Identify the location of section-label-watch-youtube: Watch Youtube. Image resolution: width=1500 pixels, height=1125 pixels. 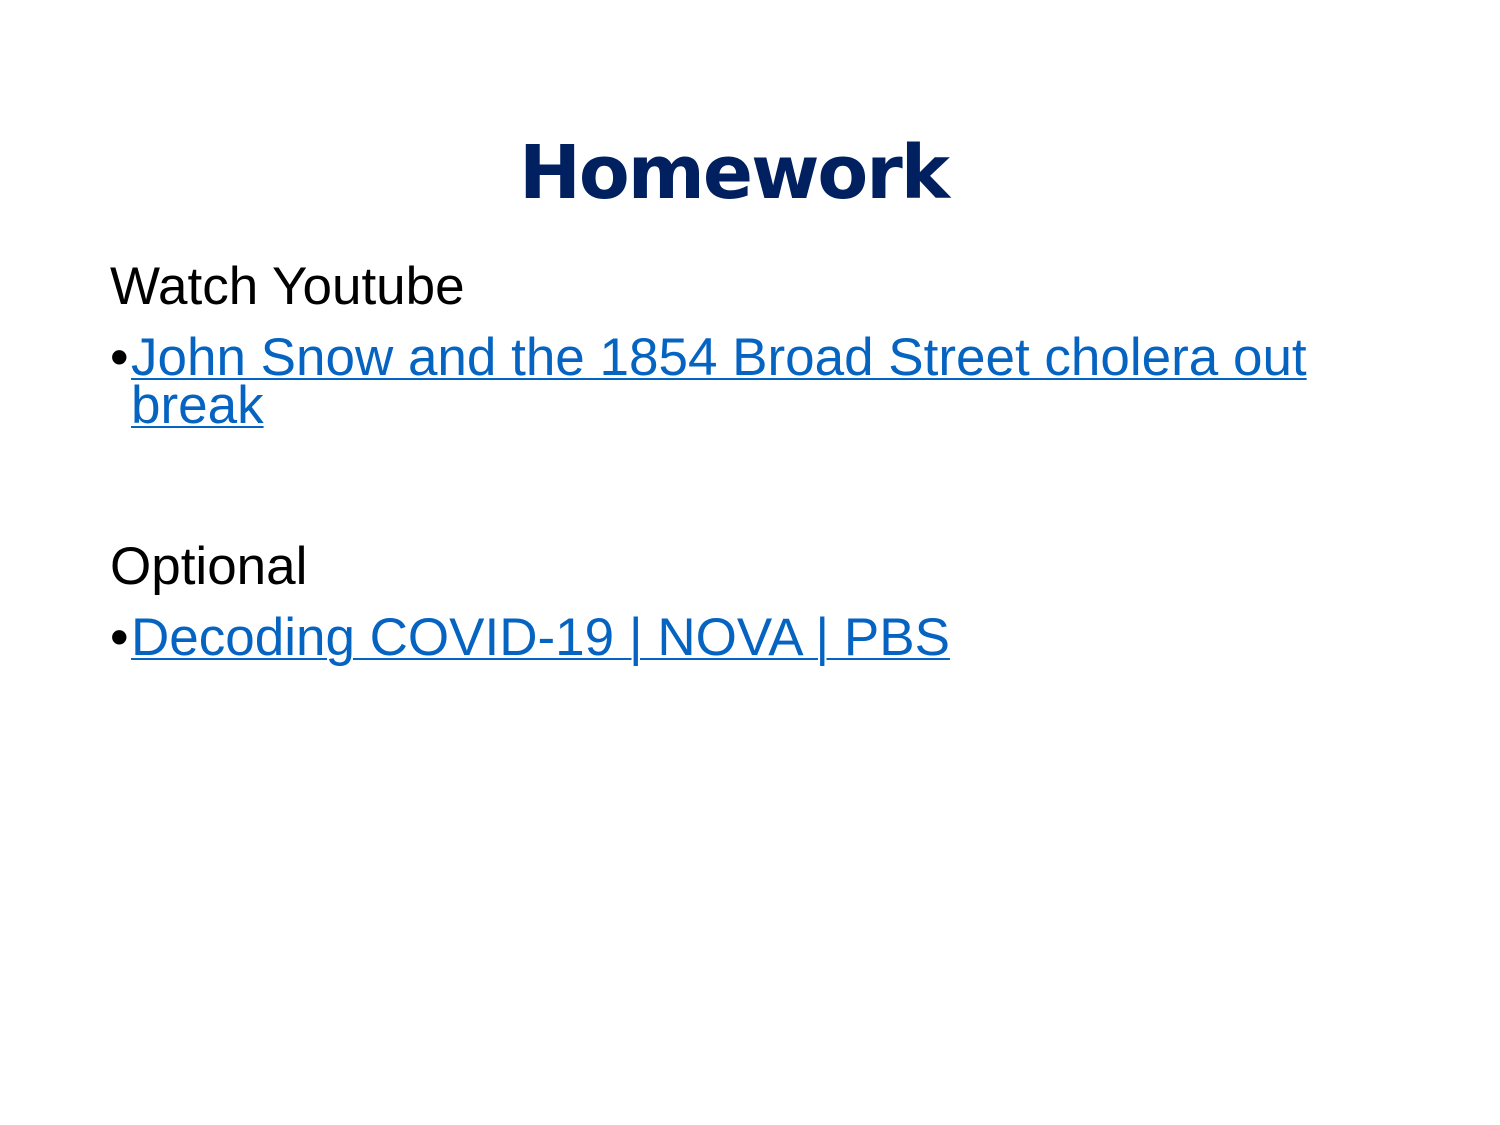
(287, 286).